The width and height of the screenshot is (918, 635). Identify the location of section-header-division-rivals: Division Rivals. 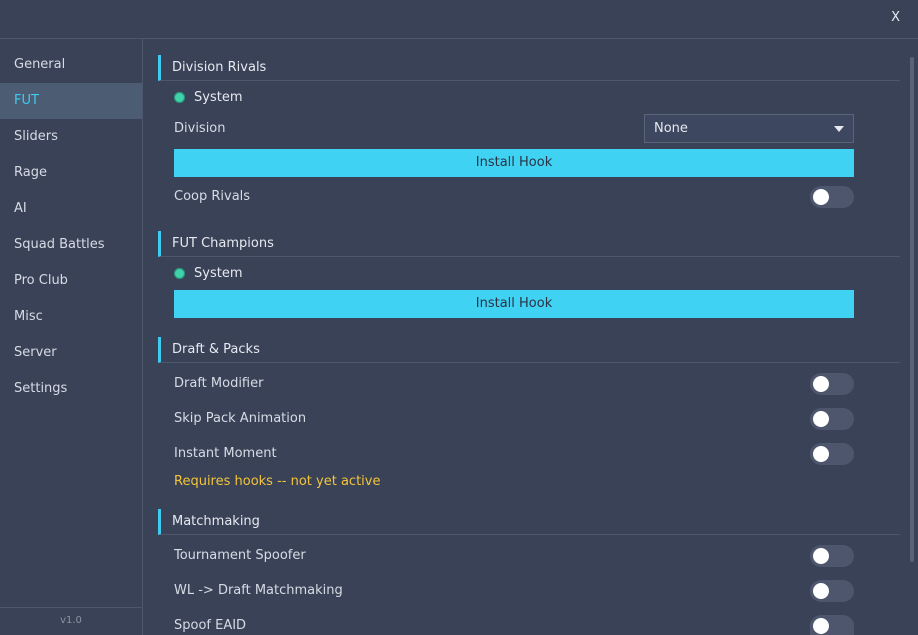
(529, 68).